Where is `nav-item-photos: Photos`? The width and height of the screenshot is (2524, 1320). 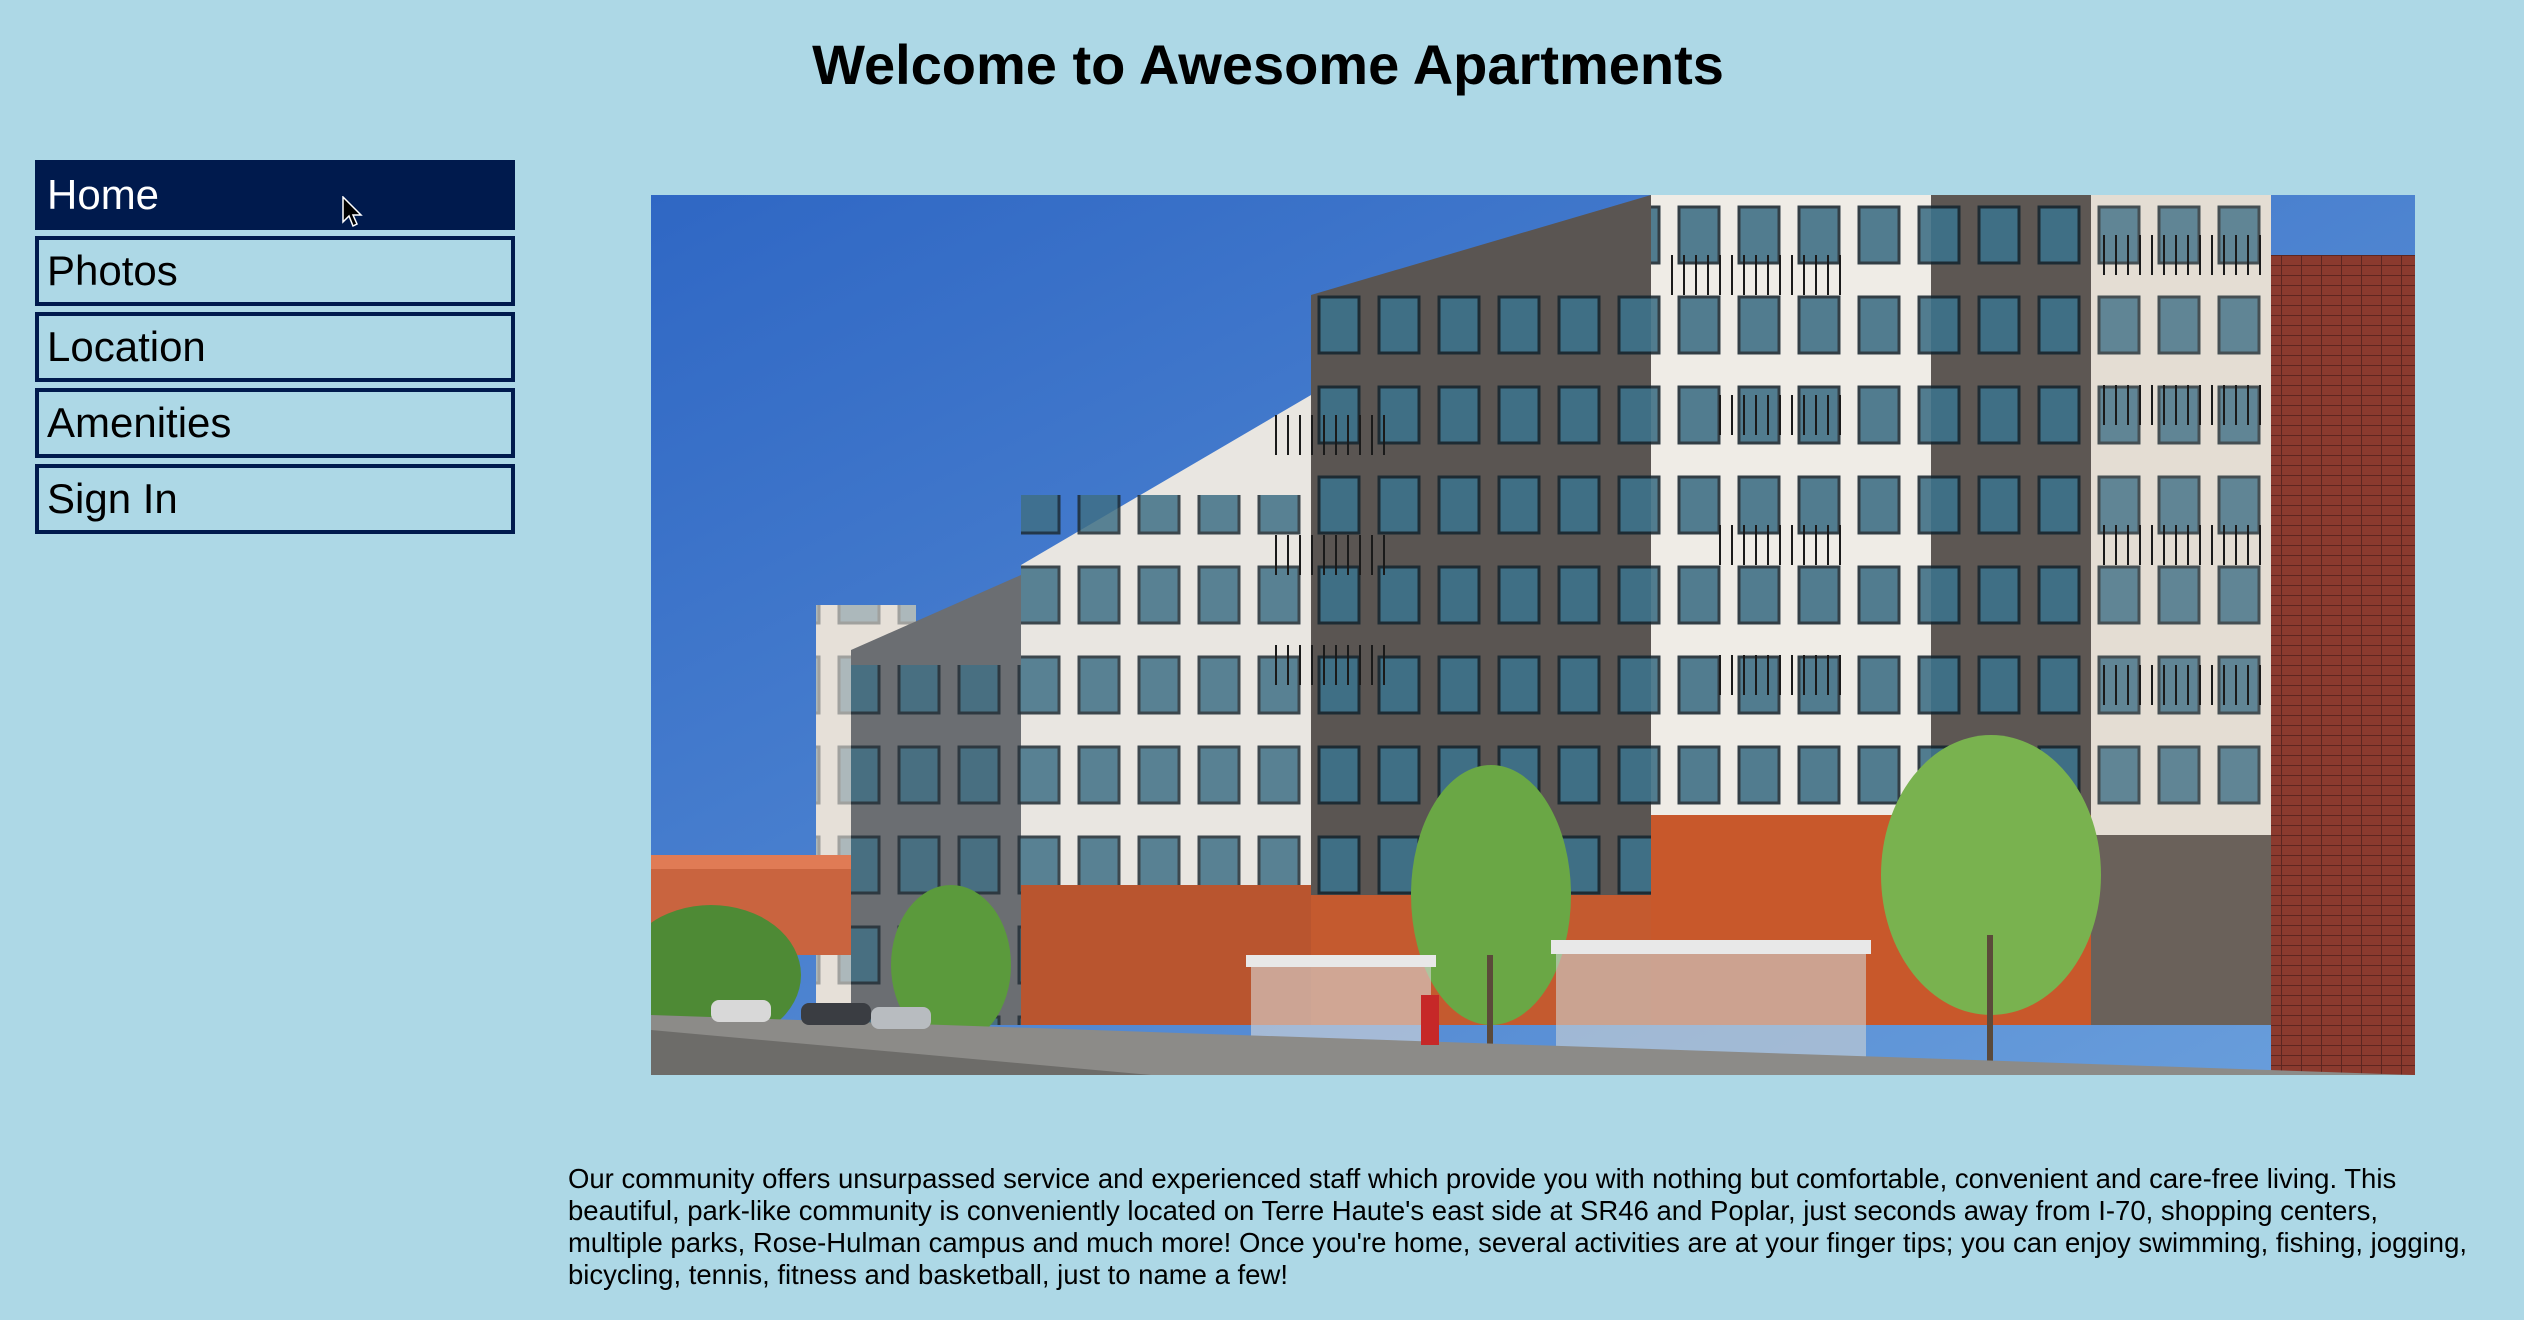 nav-item-photos: Photos is located at coordinates (275, 271).